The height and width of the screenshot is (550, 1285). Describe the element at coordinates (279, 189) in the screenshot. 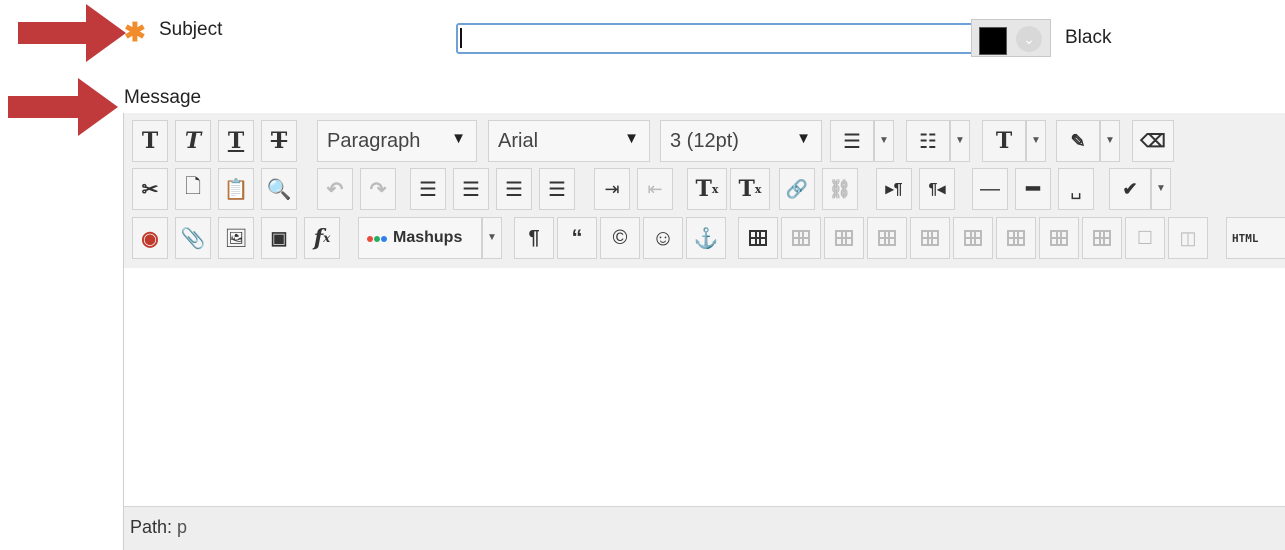

I see `find-button: 🔍` at that location.